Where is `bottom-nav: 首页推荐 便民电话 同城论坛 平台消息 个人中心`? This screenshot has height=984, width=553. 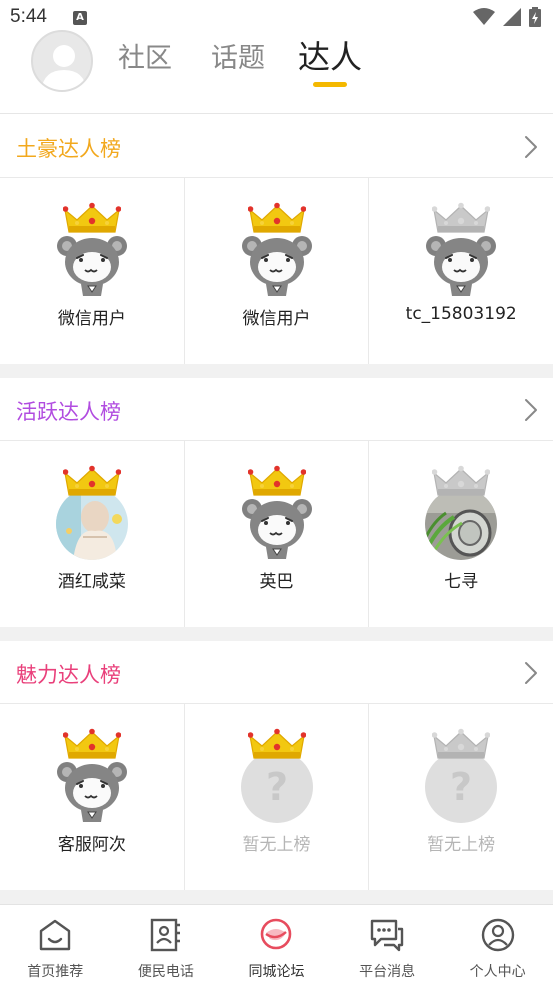 bottom-nav: 首页推荐 便民电话 同城论坛 平台消息 个人中心 is located at coordinates (276, 944).